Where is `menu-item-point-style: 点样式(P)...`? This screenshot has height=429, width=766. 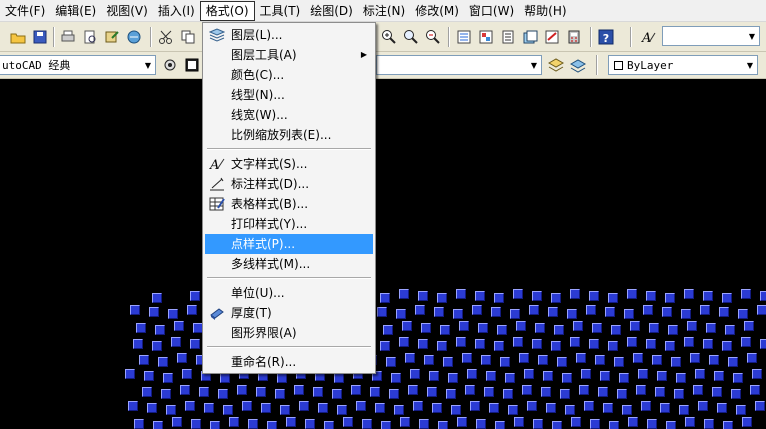 menu-item-point-style: 点样式(P)... is located at coordinates (289, 244).